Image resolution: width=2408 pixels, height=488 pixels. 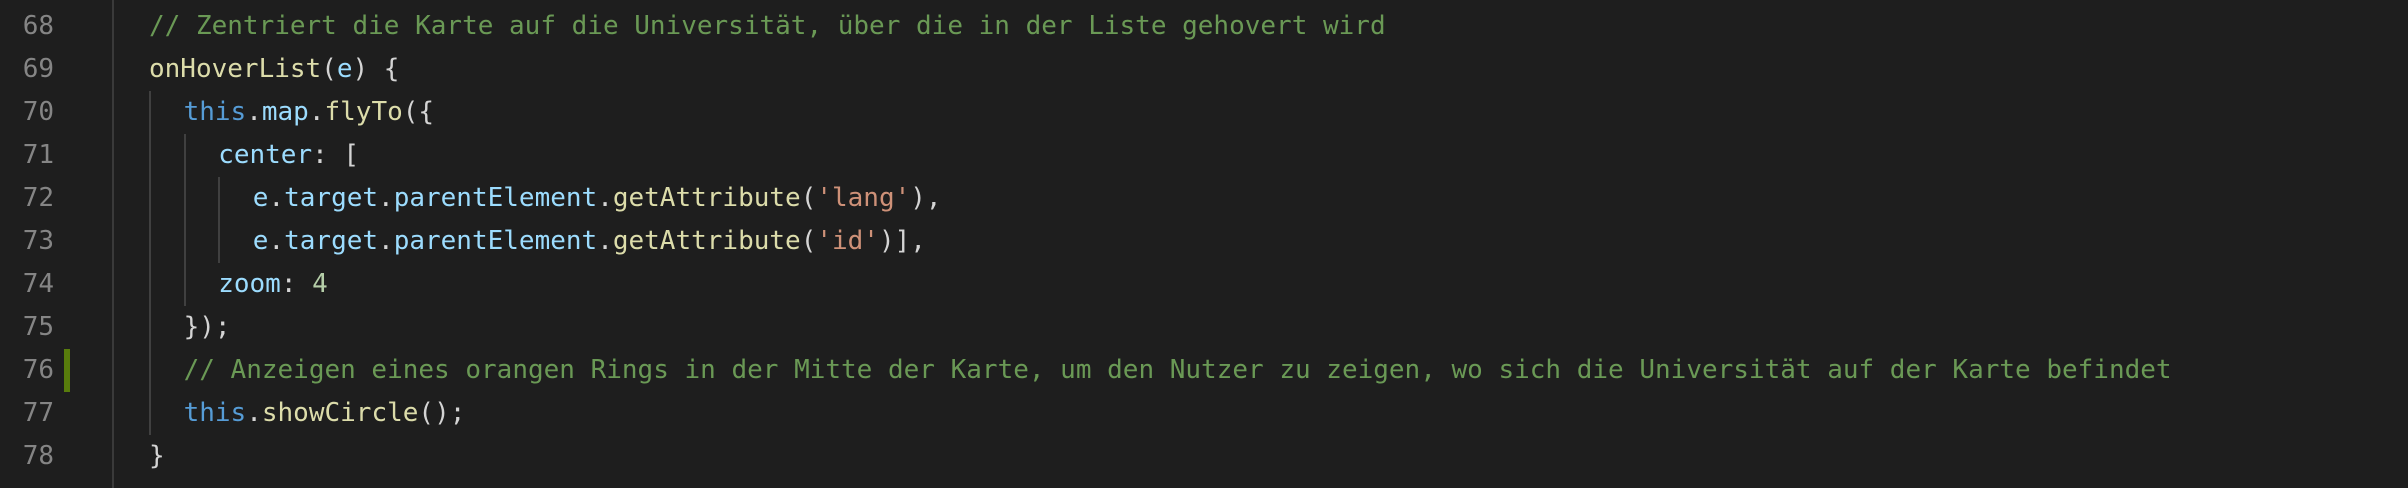 What do you see at coordinates (38, 370) in the screenshot?
I see `line-number: 76` at bounding box center [38, 370].